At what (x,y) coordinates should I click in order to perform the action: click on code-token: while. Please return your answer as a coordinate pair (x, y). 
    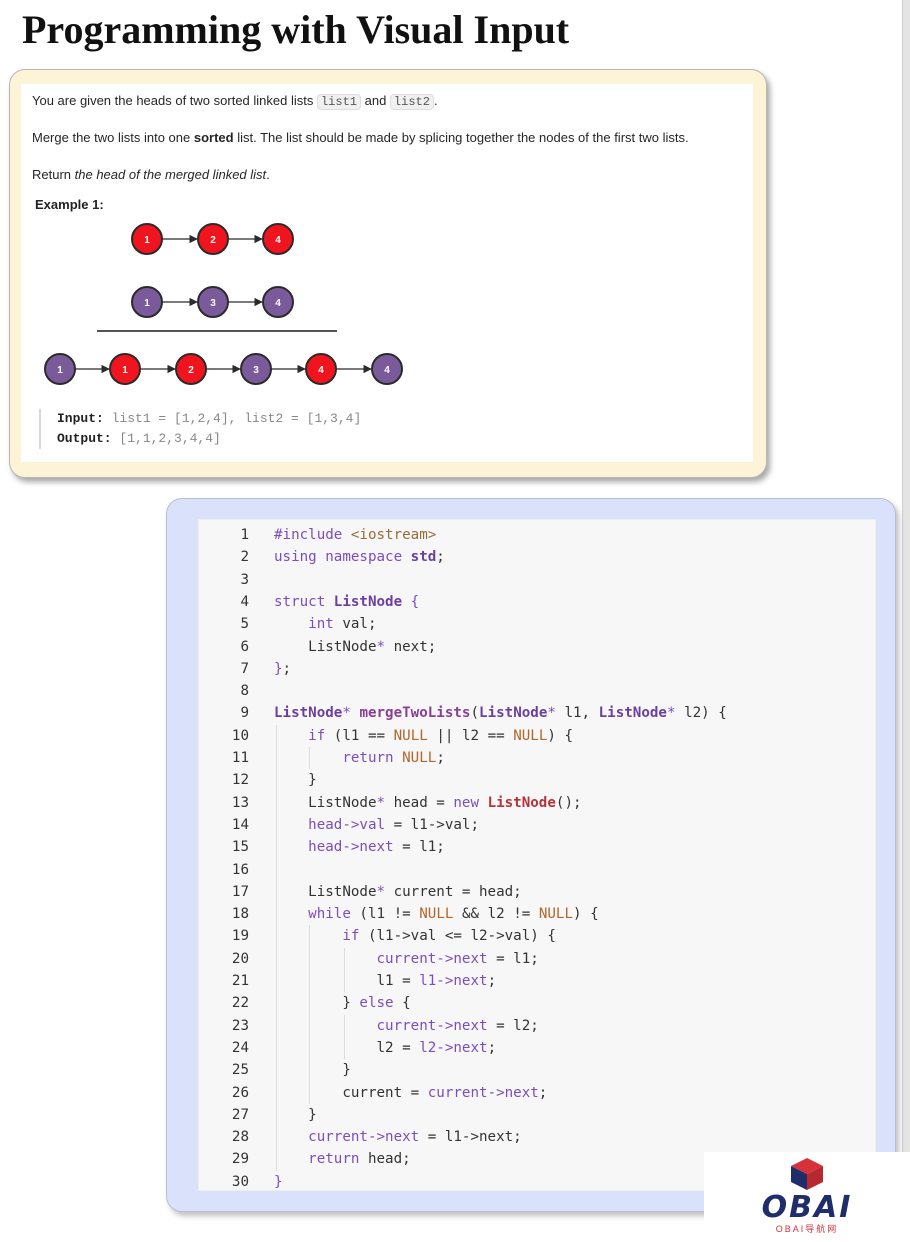
    Looking at the image, I should click on (329, 914).